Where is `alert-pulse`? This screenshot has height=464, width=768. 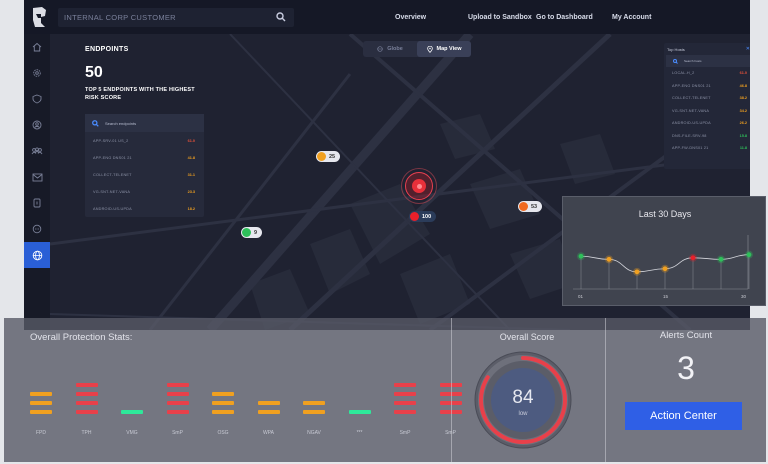
alert-pulse is located at coordinates (419, 186).